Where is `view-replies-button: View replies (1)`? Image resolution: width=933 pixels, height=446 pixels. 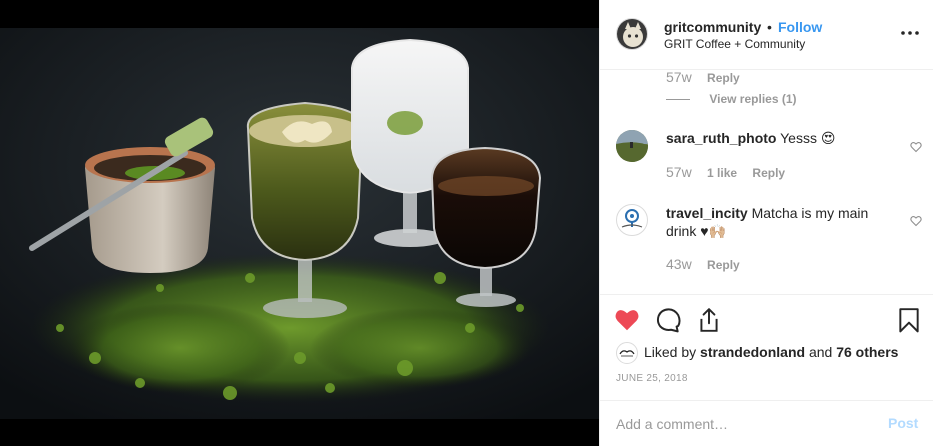
view-replies-button: View replies (1) is located at coordinates (731, 99).